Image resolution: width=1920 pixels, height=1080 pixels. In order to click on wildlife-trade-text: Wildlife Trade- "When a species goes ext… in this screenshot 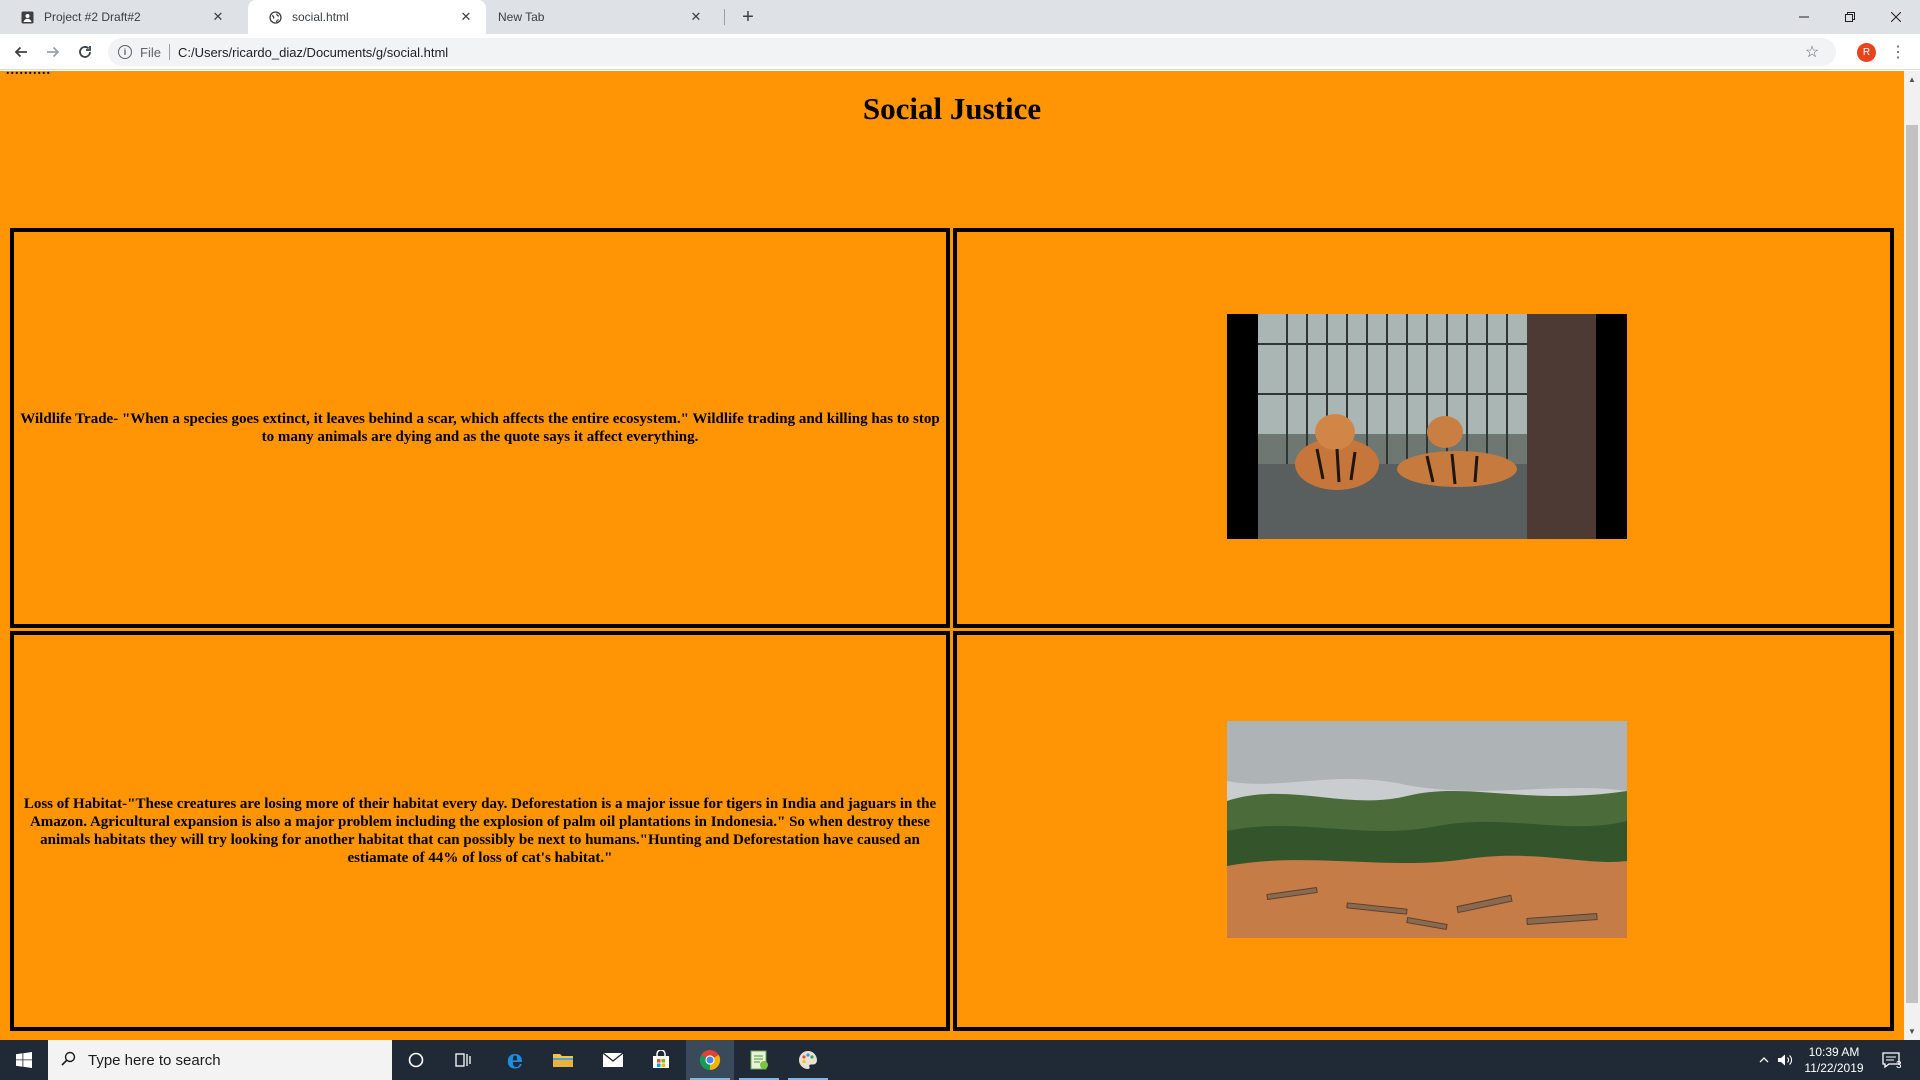, I will do `click(480, 428)`.